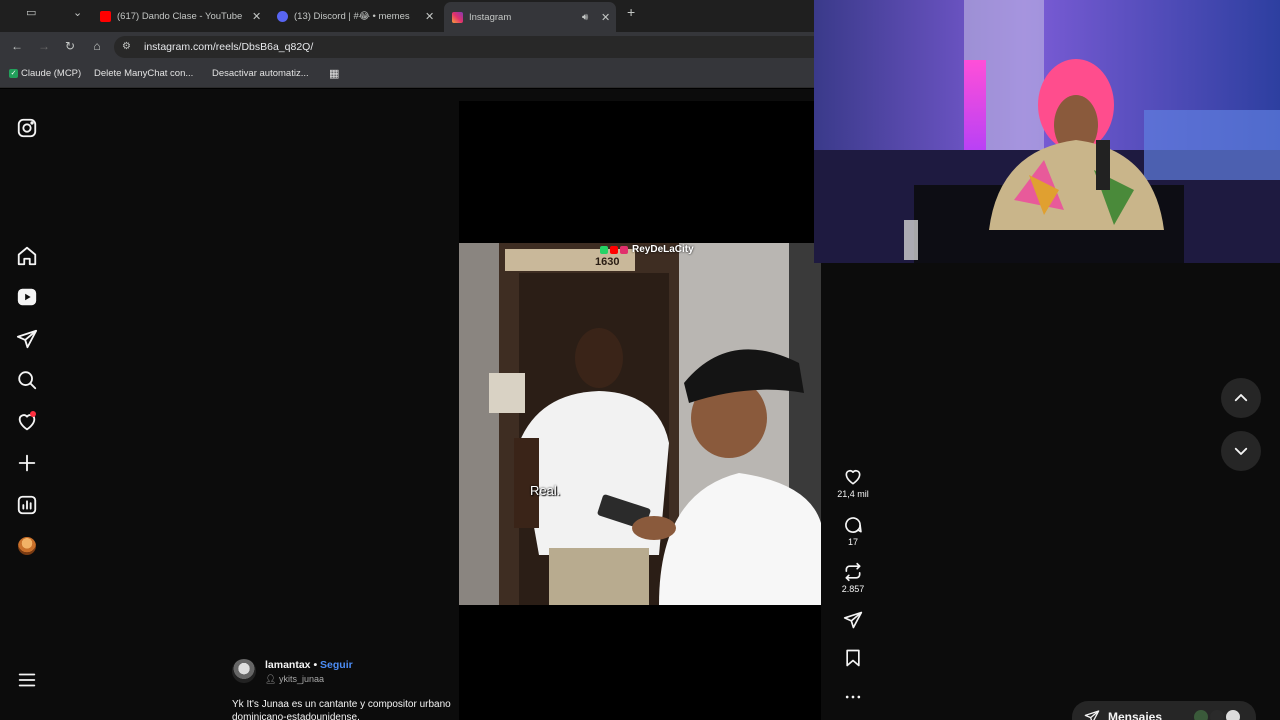 The height and width of the screenshot is (720, 1280). What do you see at coordinates (17, 46) in the screenshot?
I see `back-icon: ←` at bounding box center [17, 46].